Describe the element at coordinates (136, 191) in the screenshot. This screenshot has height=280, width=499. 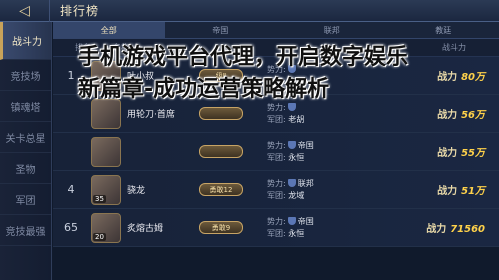
I see `player-name: 骁龙` at that location.